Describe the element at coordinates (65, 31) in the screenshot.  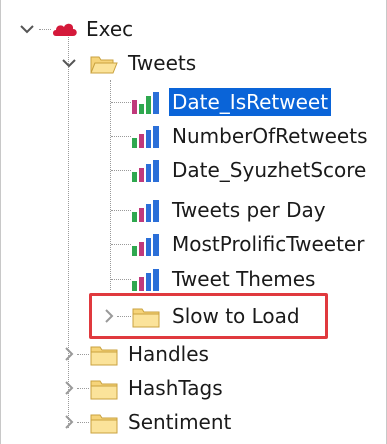
I see `cloud-icon` at that location.